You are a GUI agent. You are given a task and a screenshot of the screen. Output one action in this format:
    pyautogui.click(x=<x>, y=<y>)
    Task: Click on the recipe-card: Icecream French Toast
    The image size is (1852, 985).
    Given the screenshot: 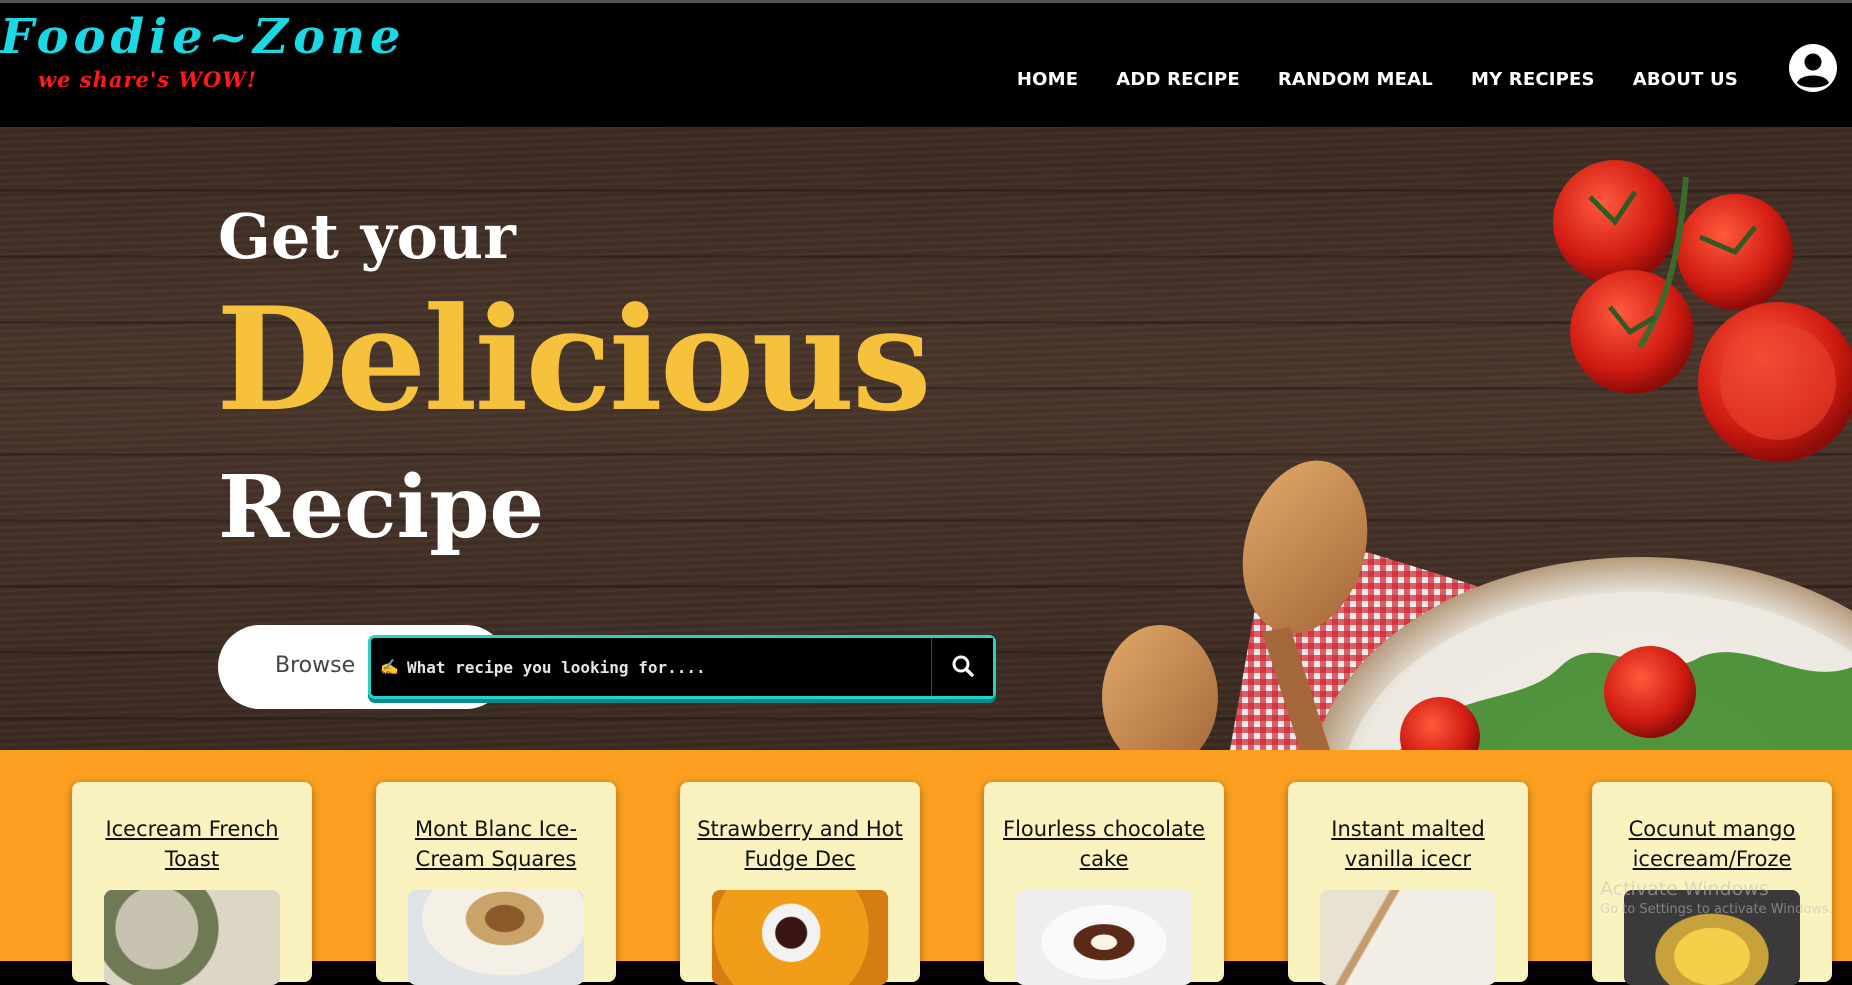 What is the action you would take?
    pyautogui.click(x=192, y=883)
    